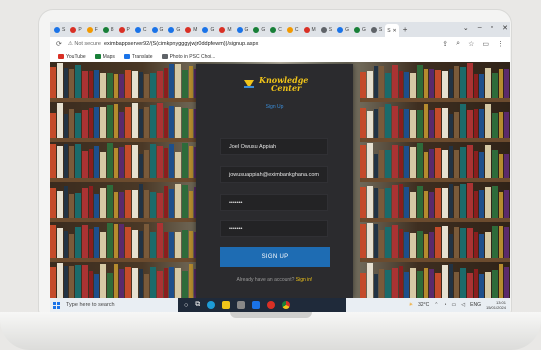  Describe the element at coordinates (59, 44) in the screenshot. I see `reload-icon: ⟳` at that location.